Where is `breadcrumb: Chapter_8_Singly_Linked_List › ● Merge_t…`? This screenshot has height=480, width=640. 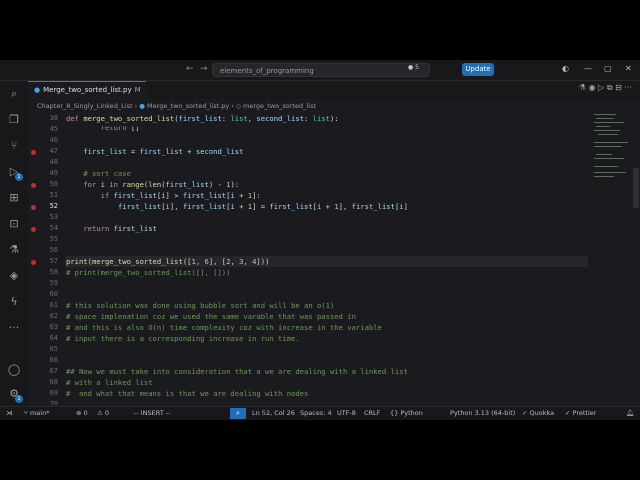 breadcrumb: Chapter_8_Singly_Linked_List › ● Merge_t… is located at coordinates (176, 106).